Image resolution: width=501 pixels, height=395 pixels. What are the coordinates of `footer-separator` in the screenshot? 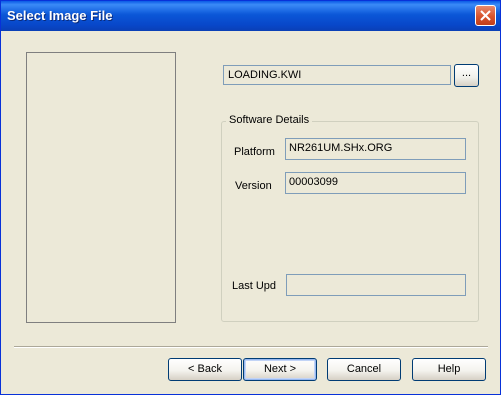 It's located at (251, 347).